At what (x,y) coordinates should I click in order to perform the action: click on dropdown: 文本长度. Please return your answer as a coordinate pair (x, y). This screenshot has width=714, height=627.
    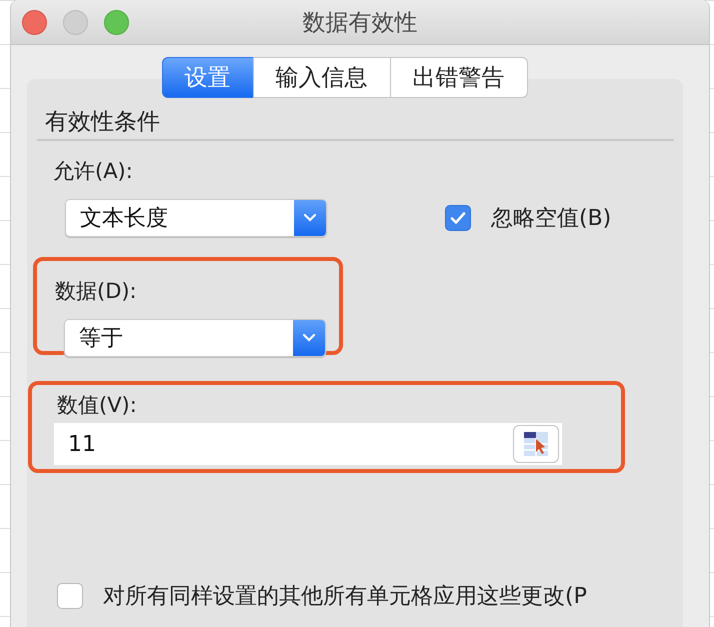
    Looking at the image, I should click on (196, 218).